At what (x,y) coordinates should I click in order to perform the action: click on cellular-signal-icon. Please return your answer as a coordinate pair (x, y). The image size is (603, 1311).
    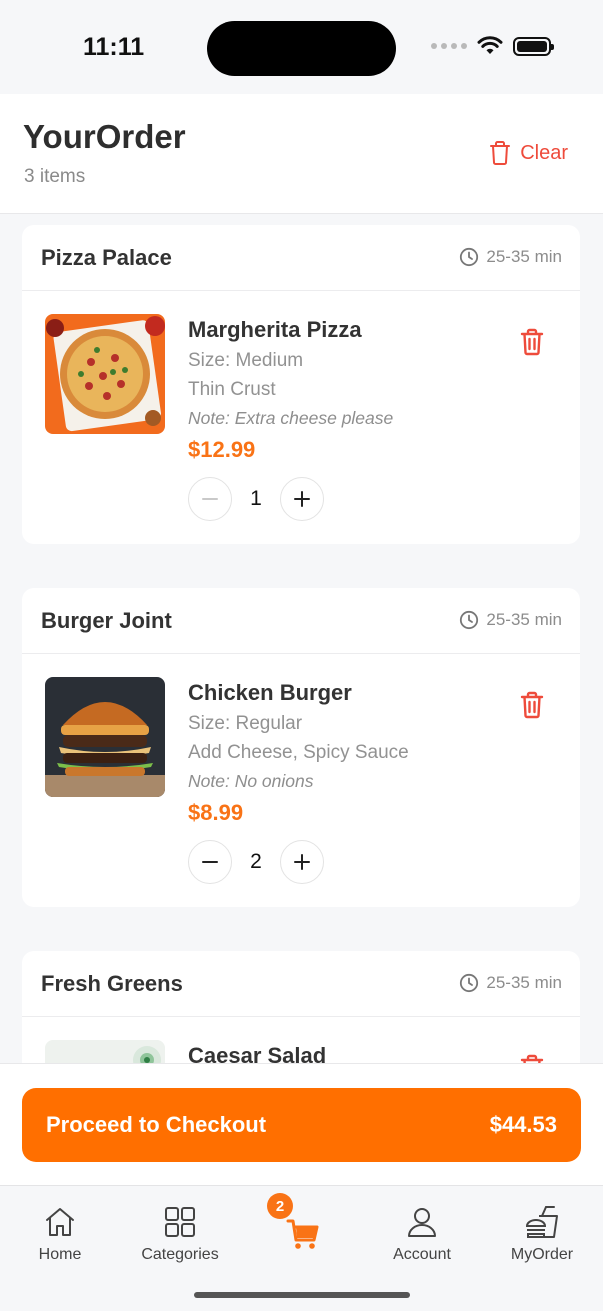
    Looking at the image, I should click on (449, 46).